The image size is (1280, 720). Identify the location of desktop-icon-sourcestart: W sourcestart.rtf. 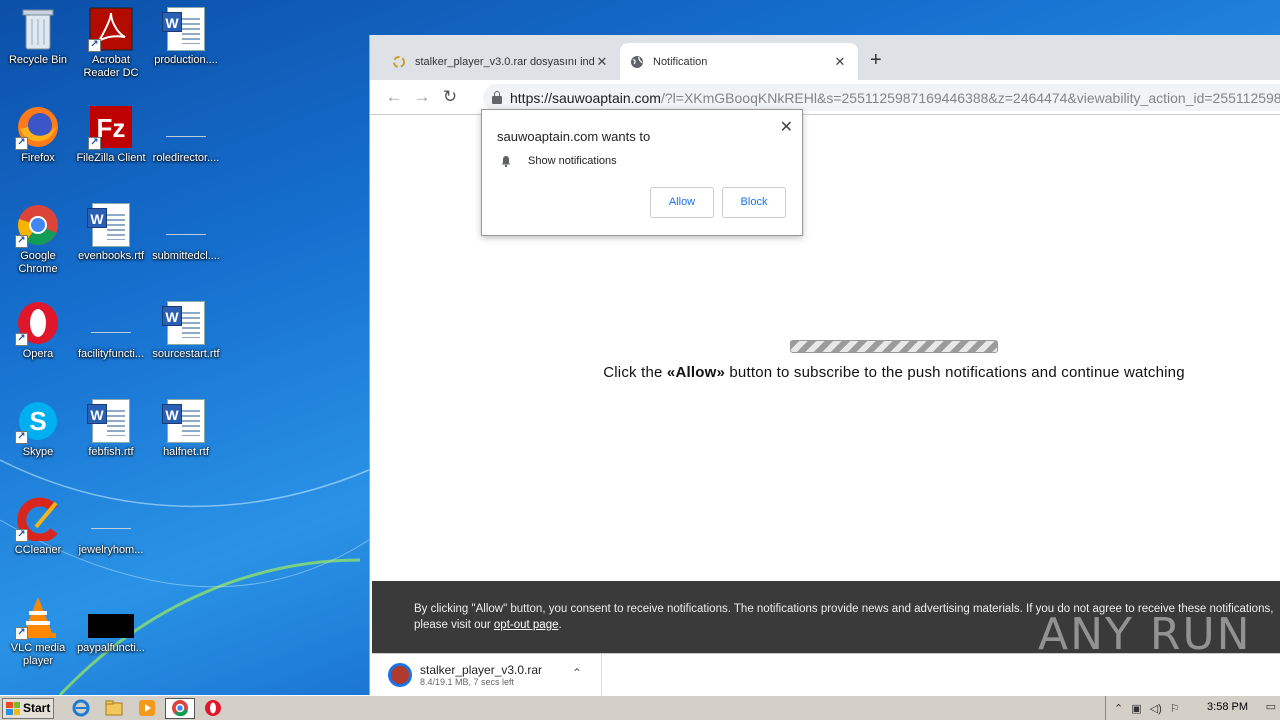
(186, 330).